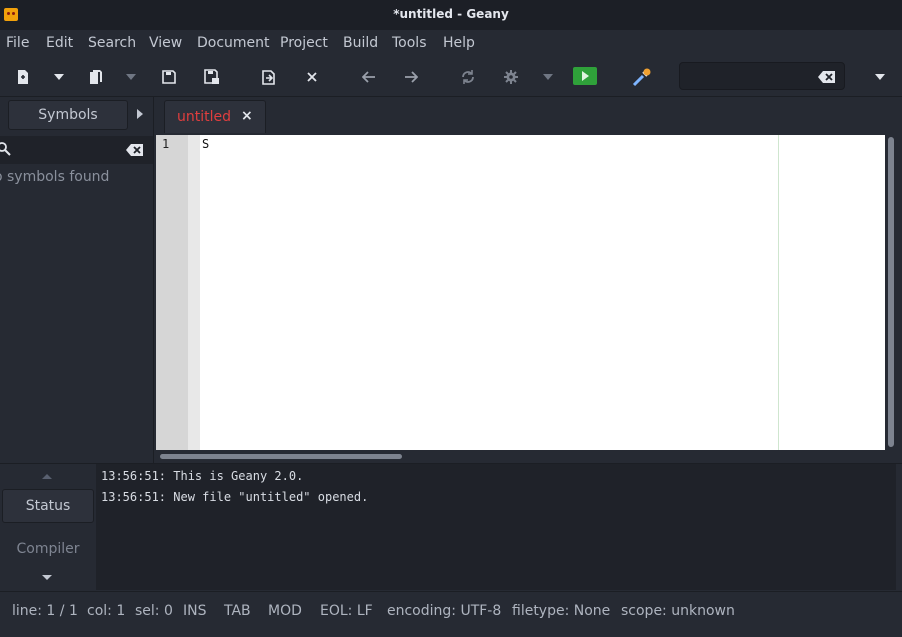 The height and width of the screenshot is (637, 902). Describe the element at coordinates (304, 43) in the screenshot. I see `menu-project: Project` at that location.